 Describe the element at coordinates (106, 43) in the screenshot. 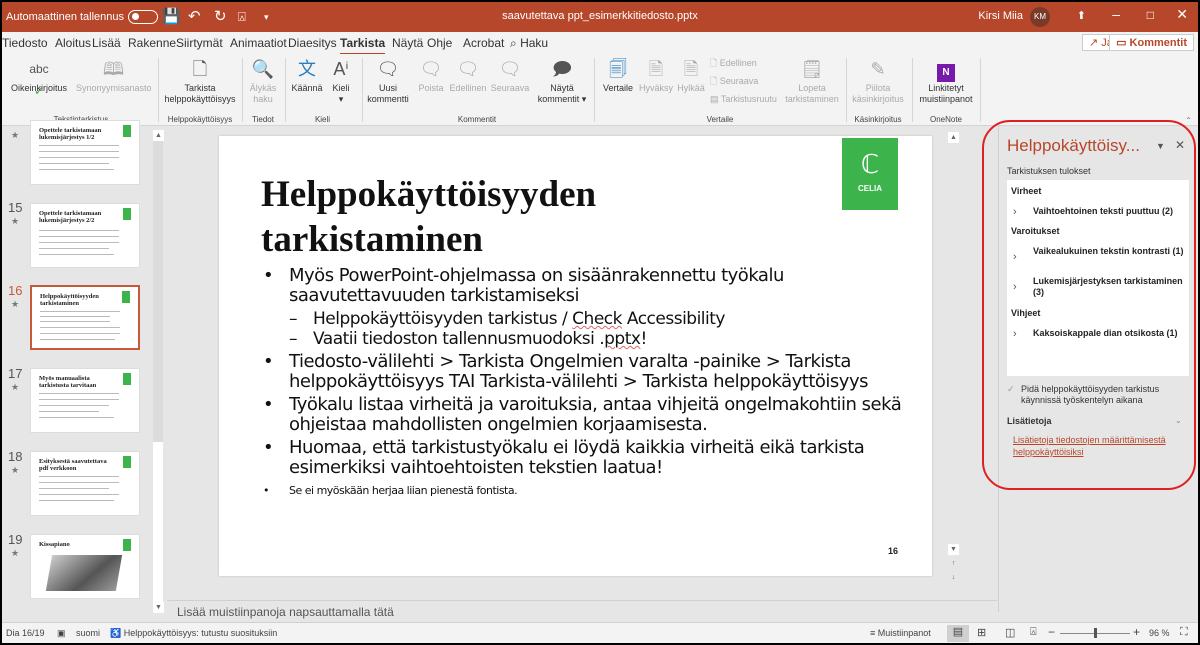

I see `tab-lisaa: Lisää` at that location.